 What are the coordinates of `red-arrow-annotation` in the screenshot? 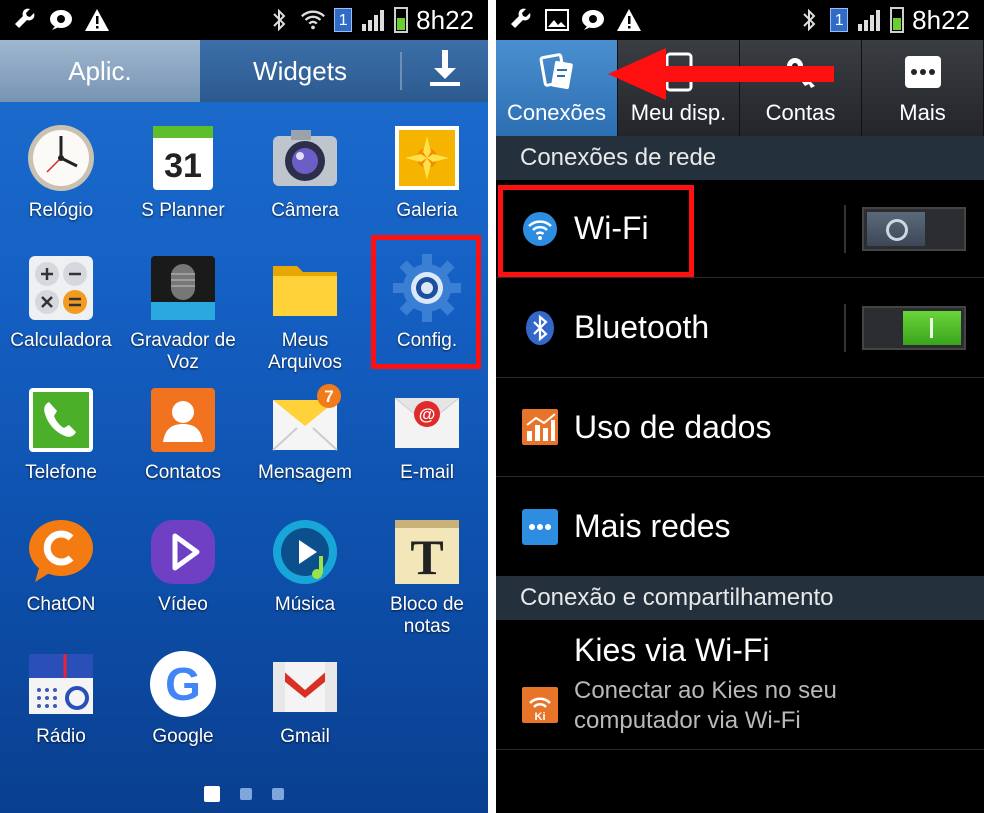 It's located at (721, 74).